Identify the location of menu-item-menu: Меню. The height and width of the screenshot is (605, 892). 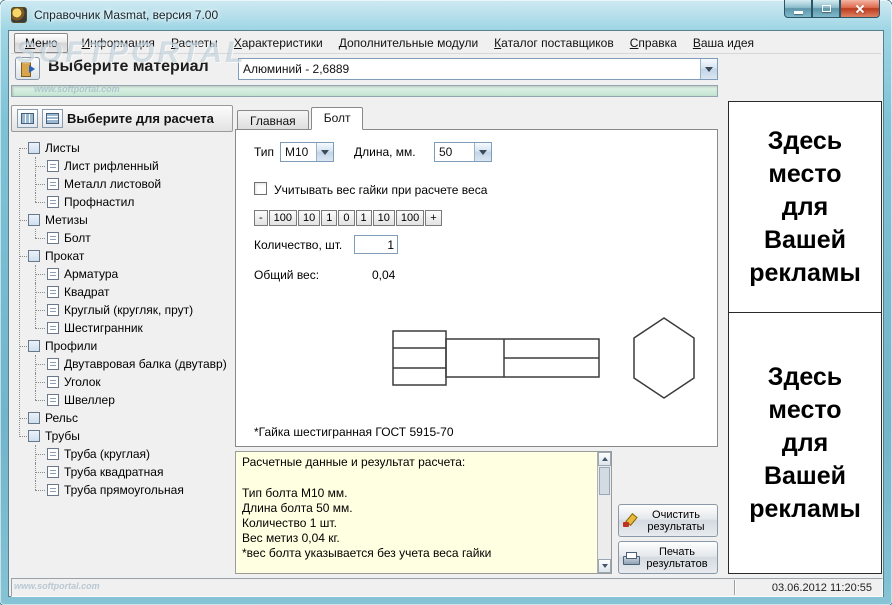
(41, 42).